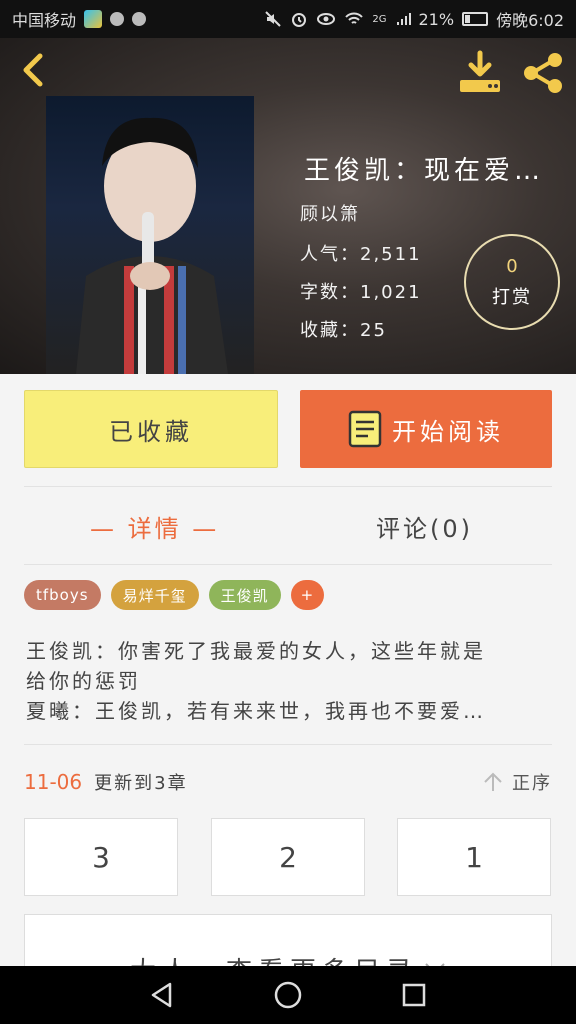 The height and width of the screenshot is (1024, 576). I want to click on book-author: 顾以箫, so click(330, 214).